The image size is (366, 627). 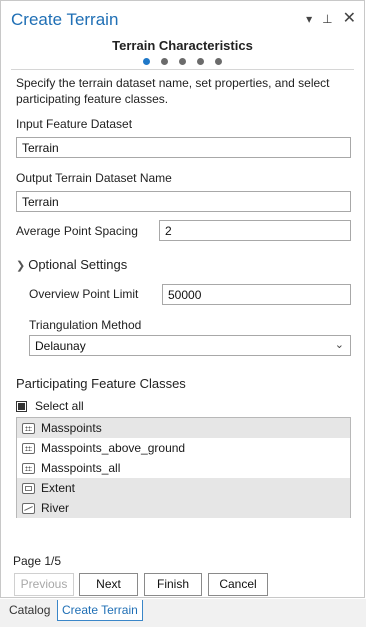 I want to click on page-indicator-text: Page 1/5, so click(x=37, y=561).